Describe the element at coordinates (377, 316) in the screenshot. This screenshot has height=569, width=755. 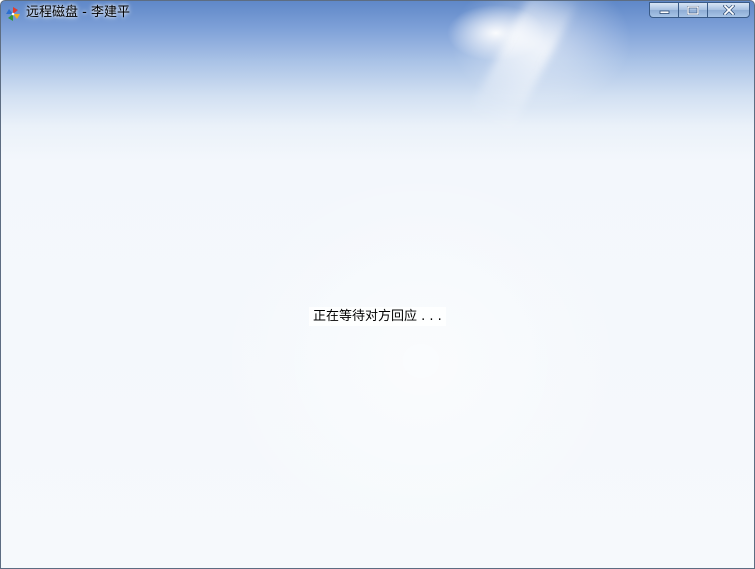
I see `waiting-status-text: 正在等待对方回应 . . .` at that location.